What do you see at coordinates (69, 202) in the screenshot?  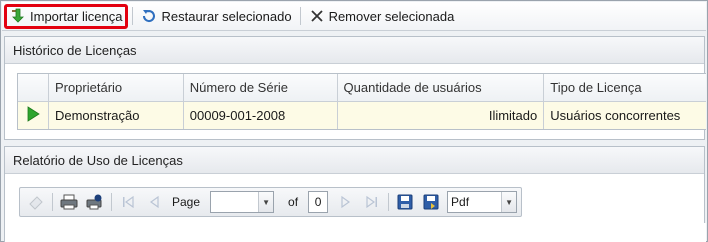 I see `print-icon` at bounding box center [69, 202].